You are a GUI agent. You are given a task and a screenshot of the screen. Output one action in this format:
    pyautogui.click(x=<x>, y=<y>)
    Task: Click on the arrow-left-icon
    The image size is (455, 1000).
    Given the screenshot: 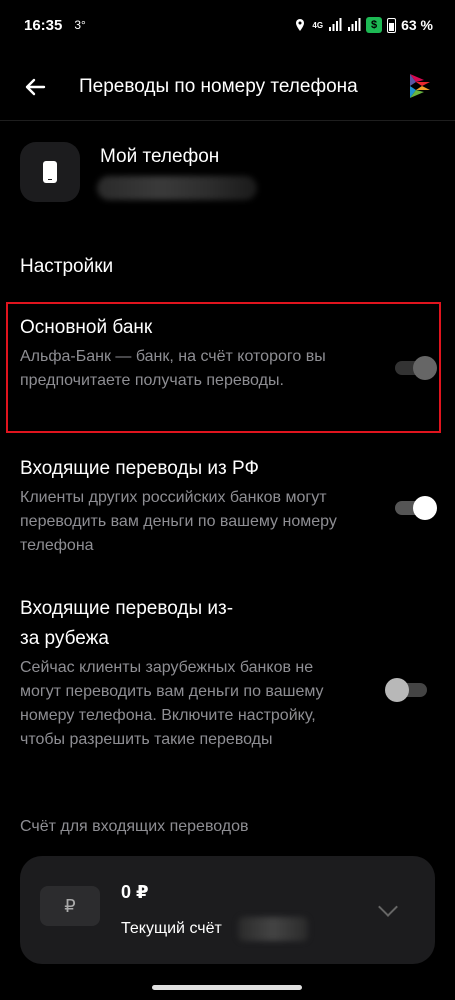 What is the action you would take?
    pyautogui.click(x=35, y=87)
    